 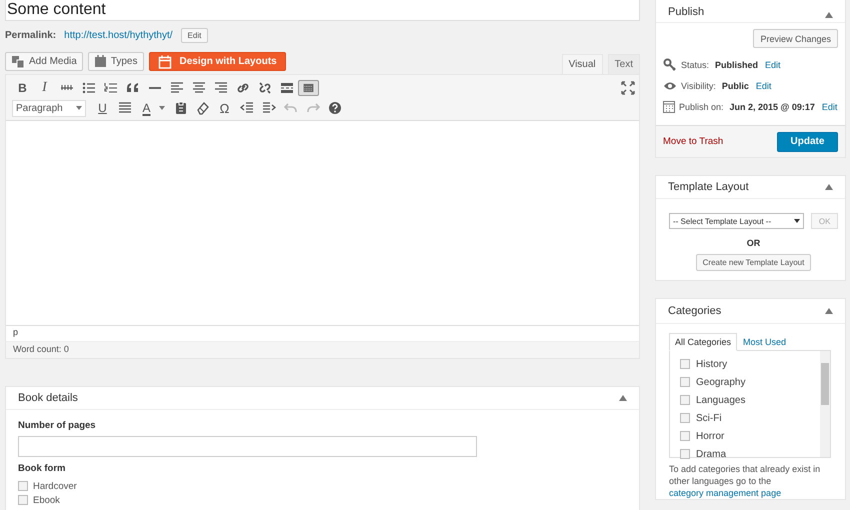 I want to click on category-management-link: category management page, so click(x=725, y=493).